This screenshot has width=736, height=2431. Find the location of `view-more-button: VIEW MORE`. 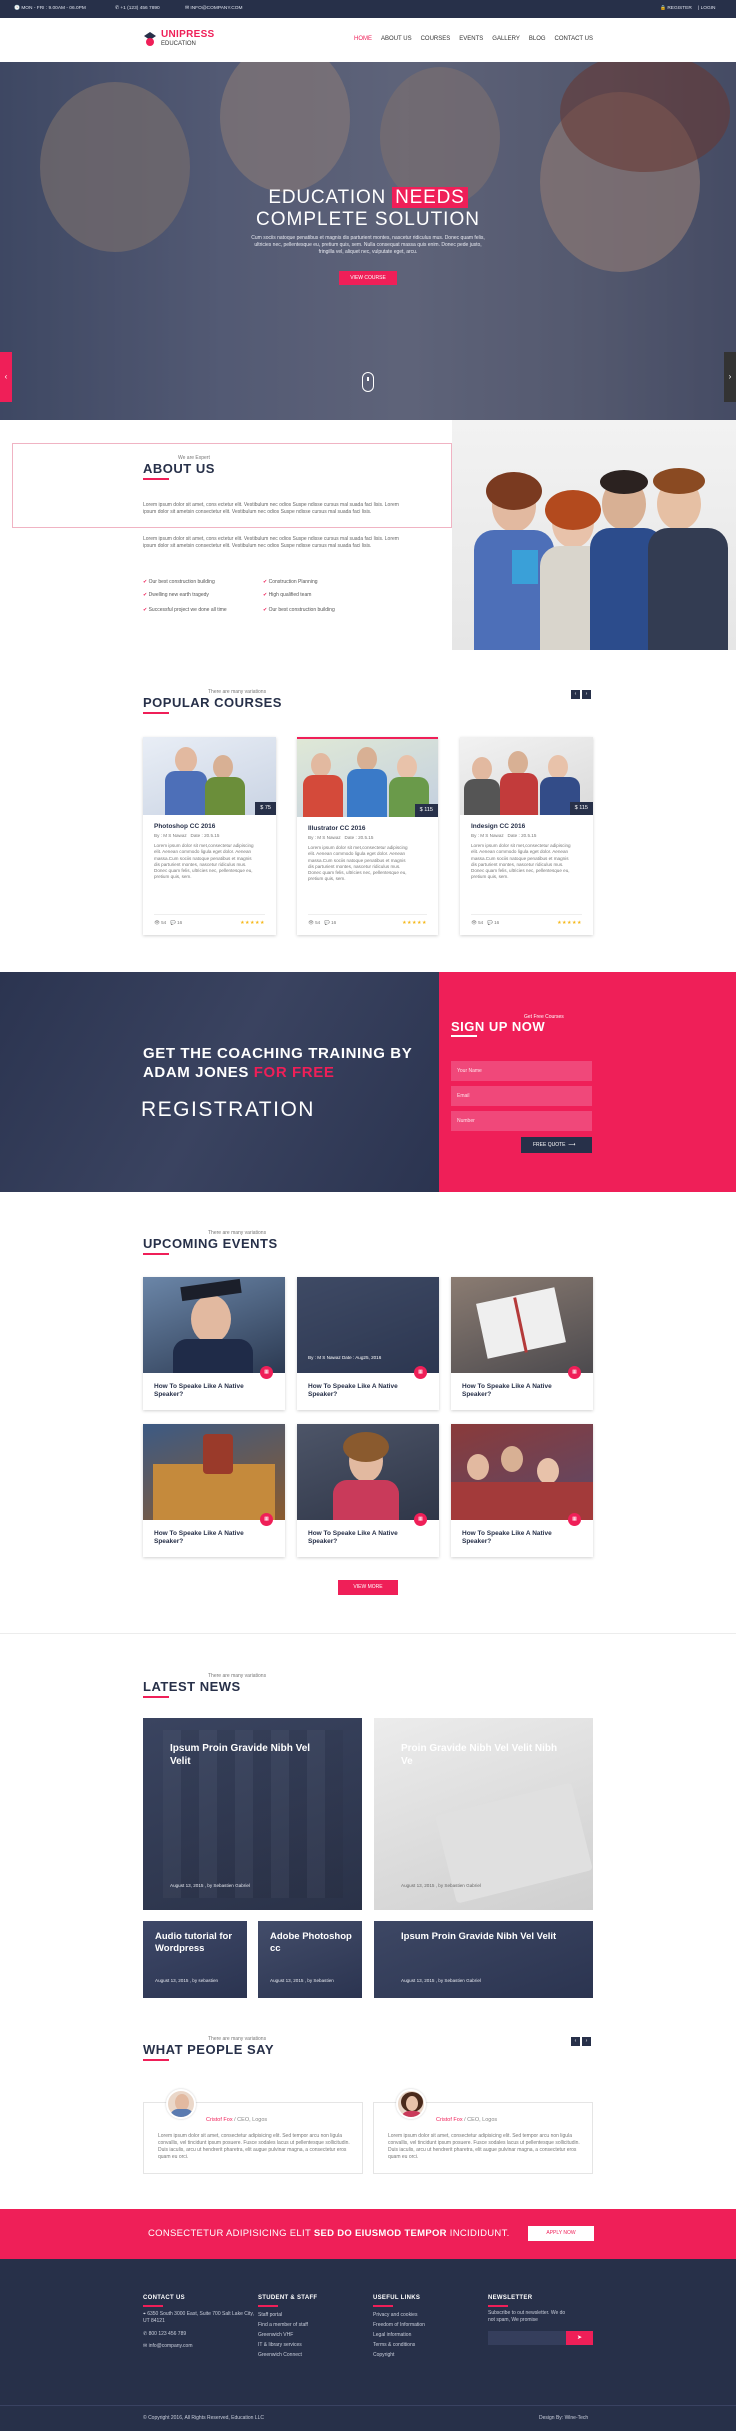

view-more-button: VIEW MORE is located at coordinates (368, 1587).